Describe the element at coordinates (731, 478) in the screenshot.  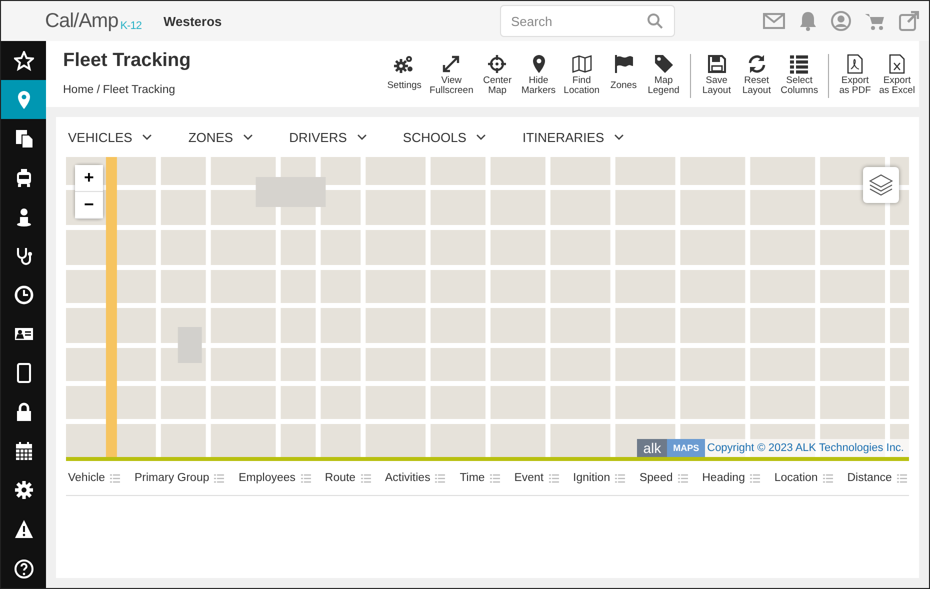
I see `column-header: Heading` at that location.